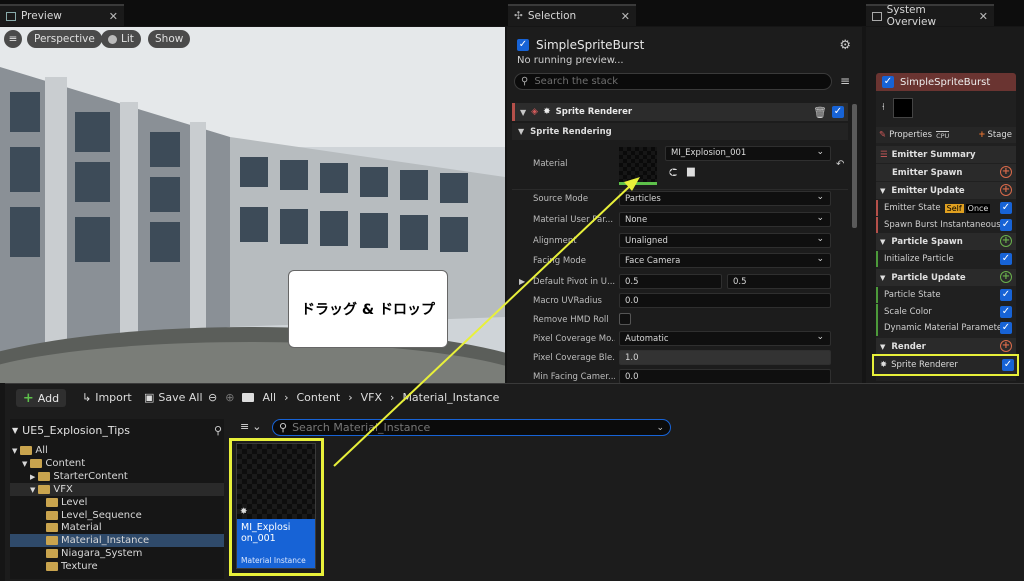 This screenshot has height=581, width=1024. What do you see at coordinates (854, 166) in the screenshot?
I see `selection-scrollbar` at bounding box center [854, 166].